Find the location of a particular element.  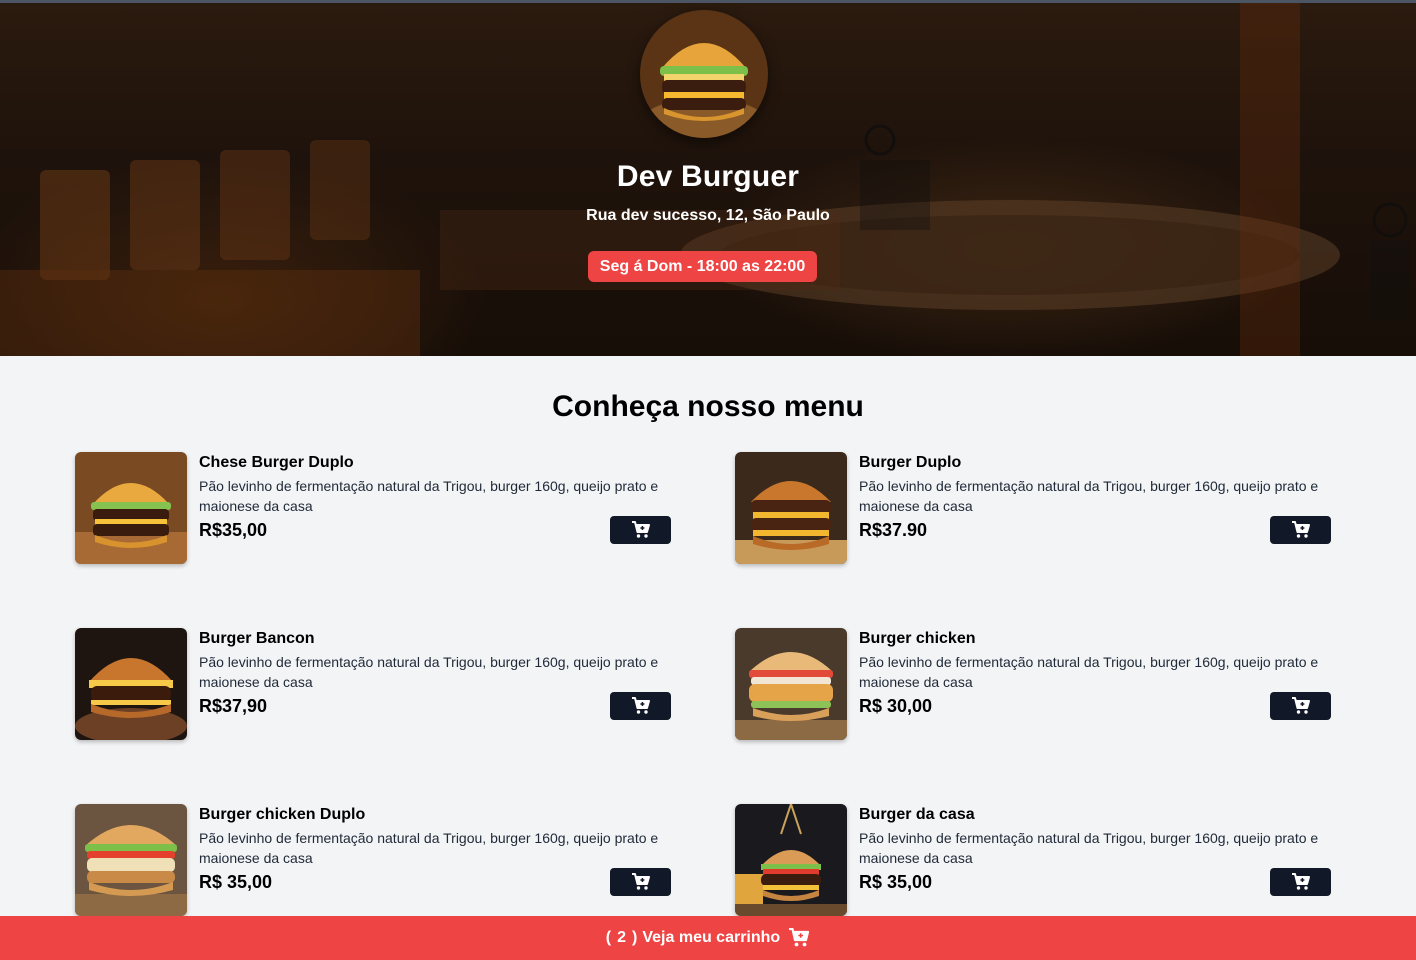

cart-label: Veja meu carrinho is located at coordinates (711, 937).